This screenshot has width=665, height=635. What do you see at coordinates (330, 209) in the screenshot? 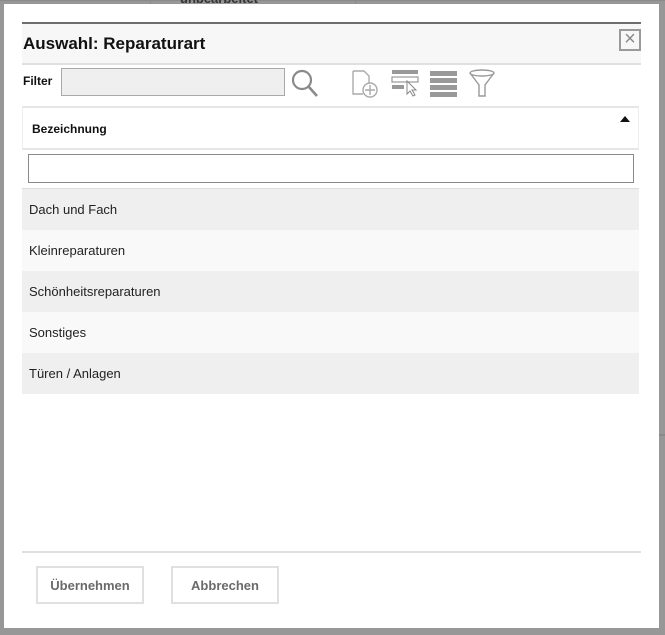
I see `list-item: Dach und Fach` at bounding box center [330, 209].